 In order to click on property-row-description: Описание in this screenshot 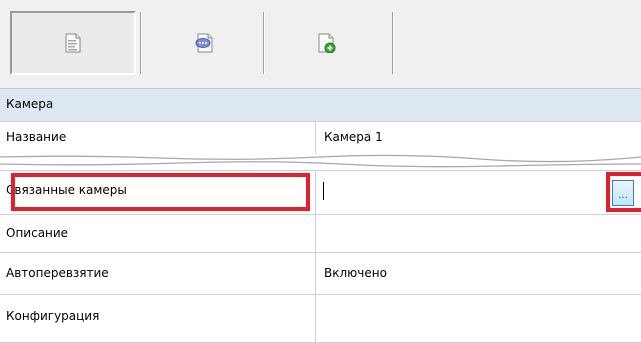, I will do `click(320, 233)`.